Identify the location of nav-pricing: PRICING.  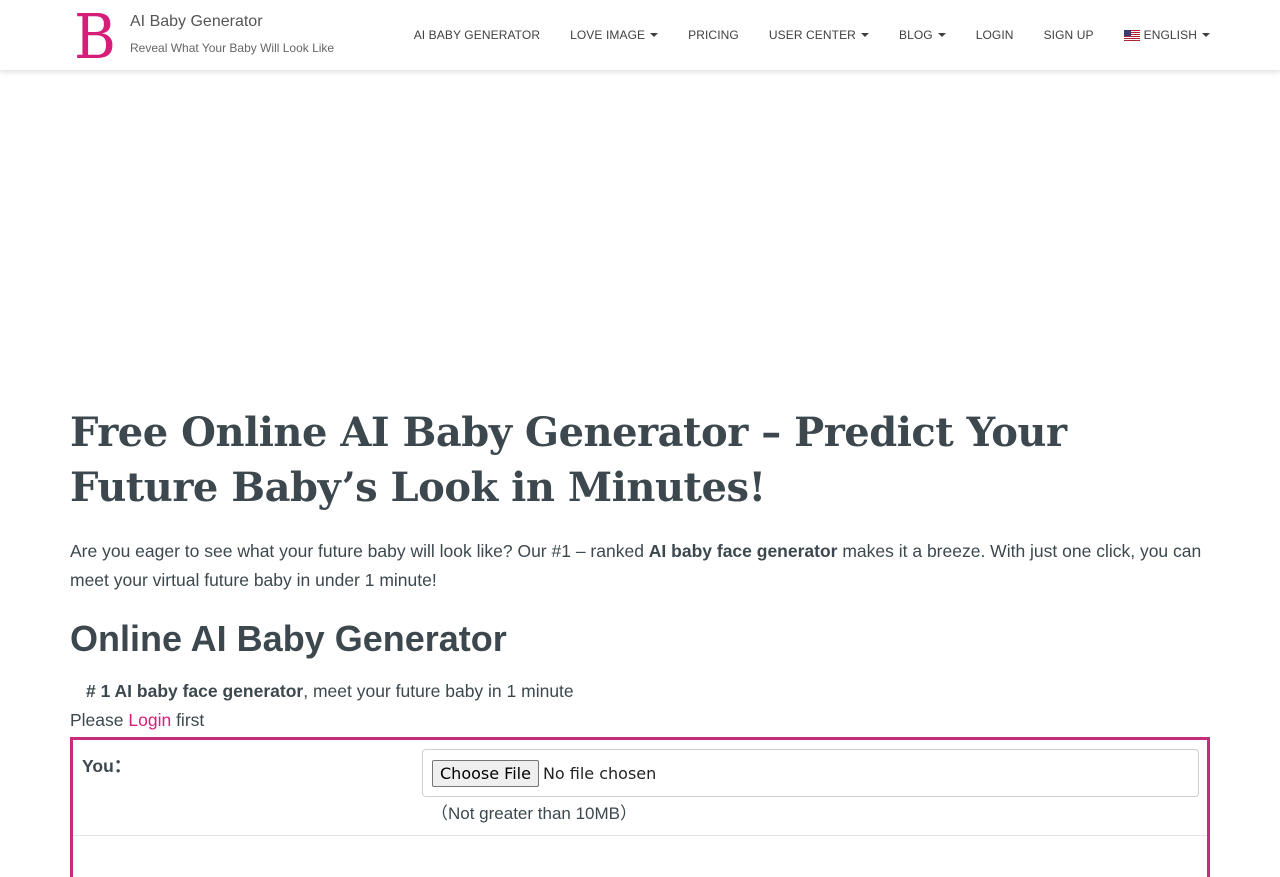
(713, 35).